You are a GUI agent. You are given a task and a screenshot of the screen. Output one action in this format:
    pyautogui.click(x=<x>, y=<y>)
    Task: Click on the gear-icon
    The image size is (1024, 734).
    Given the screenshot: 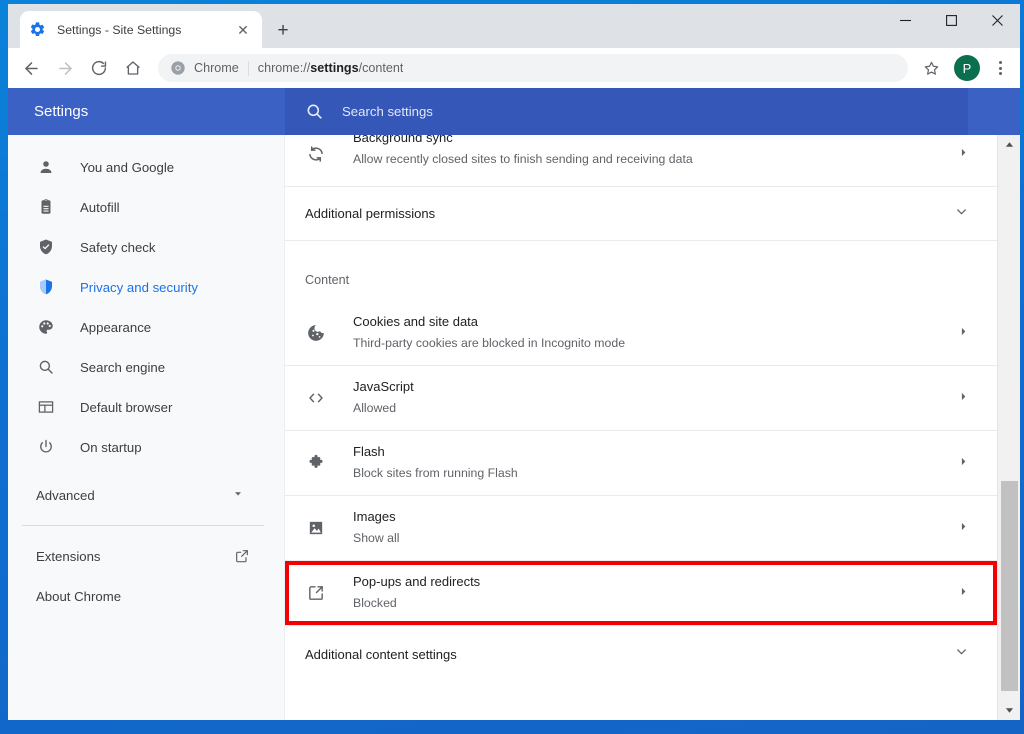 What is the action you would take?
    pyautogui.click(x=37, y=29)
    